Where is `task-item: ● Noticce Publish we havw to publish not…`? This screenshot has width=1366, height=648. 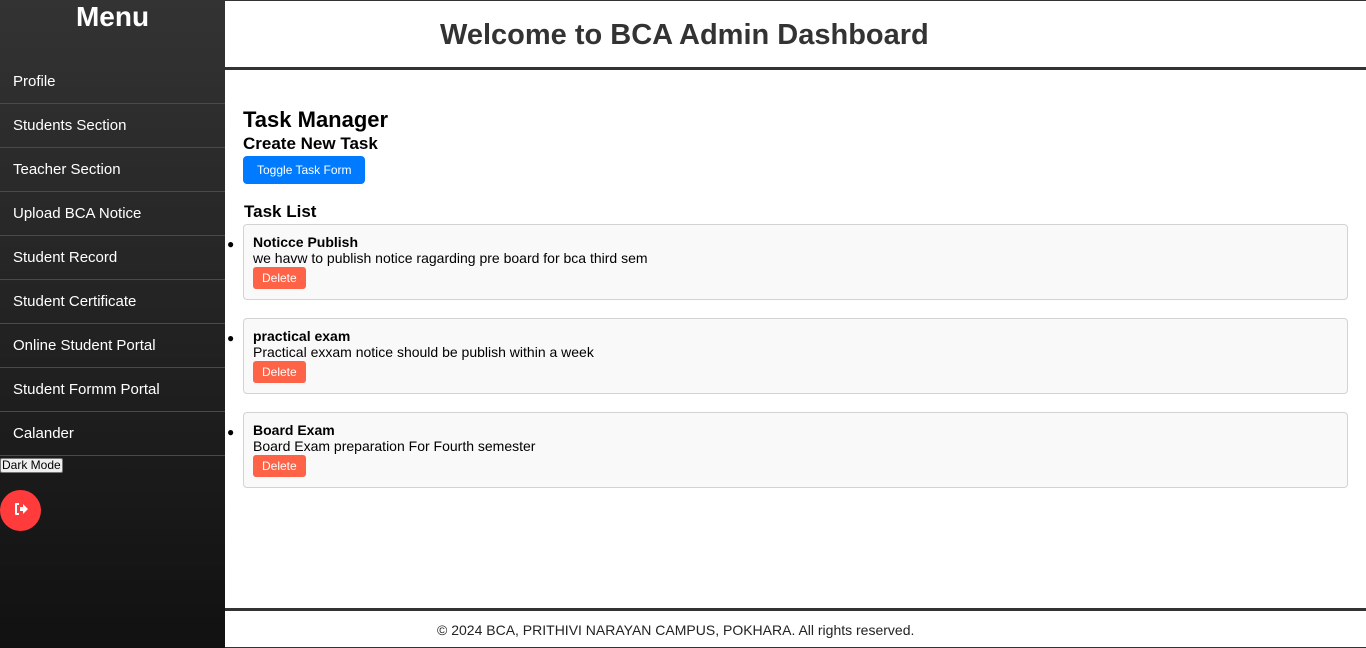
task-item: ● Noticce Publish we havw to publish not… is located at coordinates (787, 262).